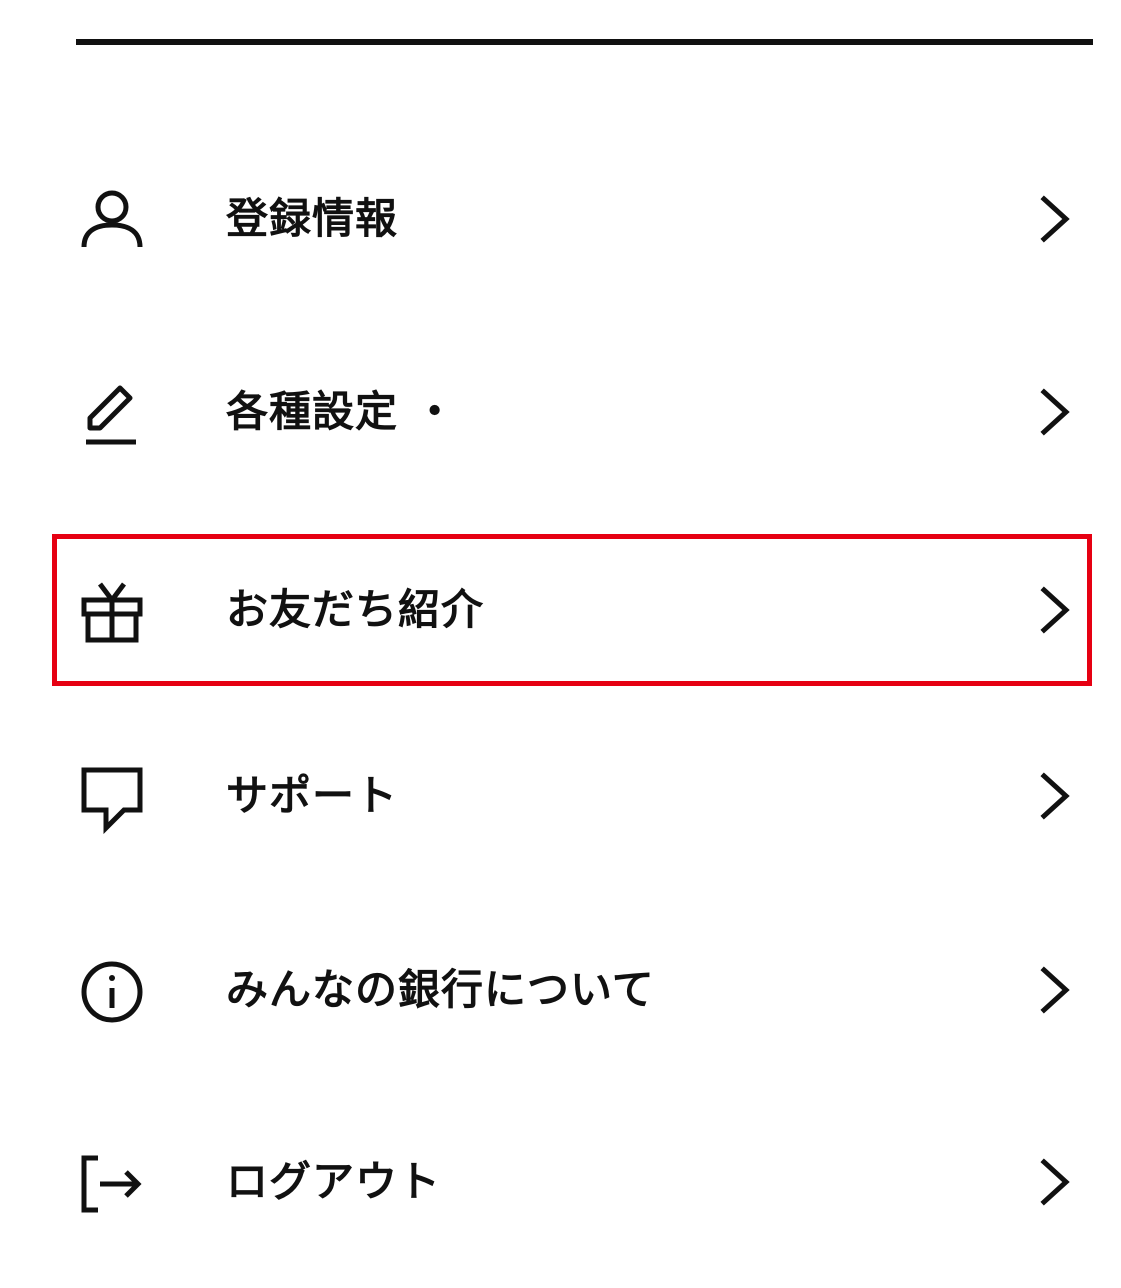 Image resolution: width=1121 pixels, height=1288 pixels. I want to click on menu-item-label: サポート, so click(312, 795).